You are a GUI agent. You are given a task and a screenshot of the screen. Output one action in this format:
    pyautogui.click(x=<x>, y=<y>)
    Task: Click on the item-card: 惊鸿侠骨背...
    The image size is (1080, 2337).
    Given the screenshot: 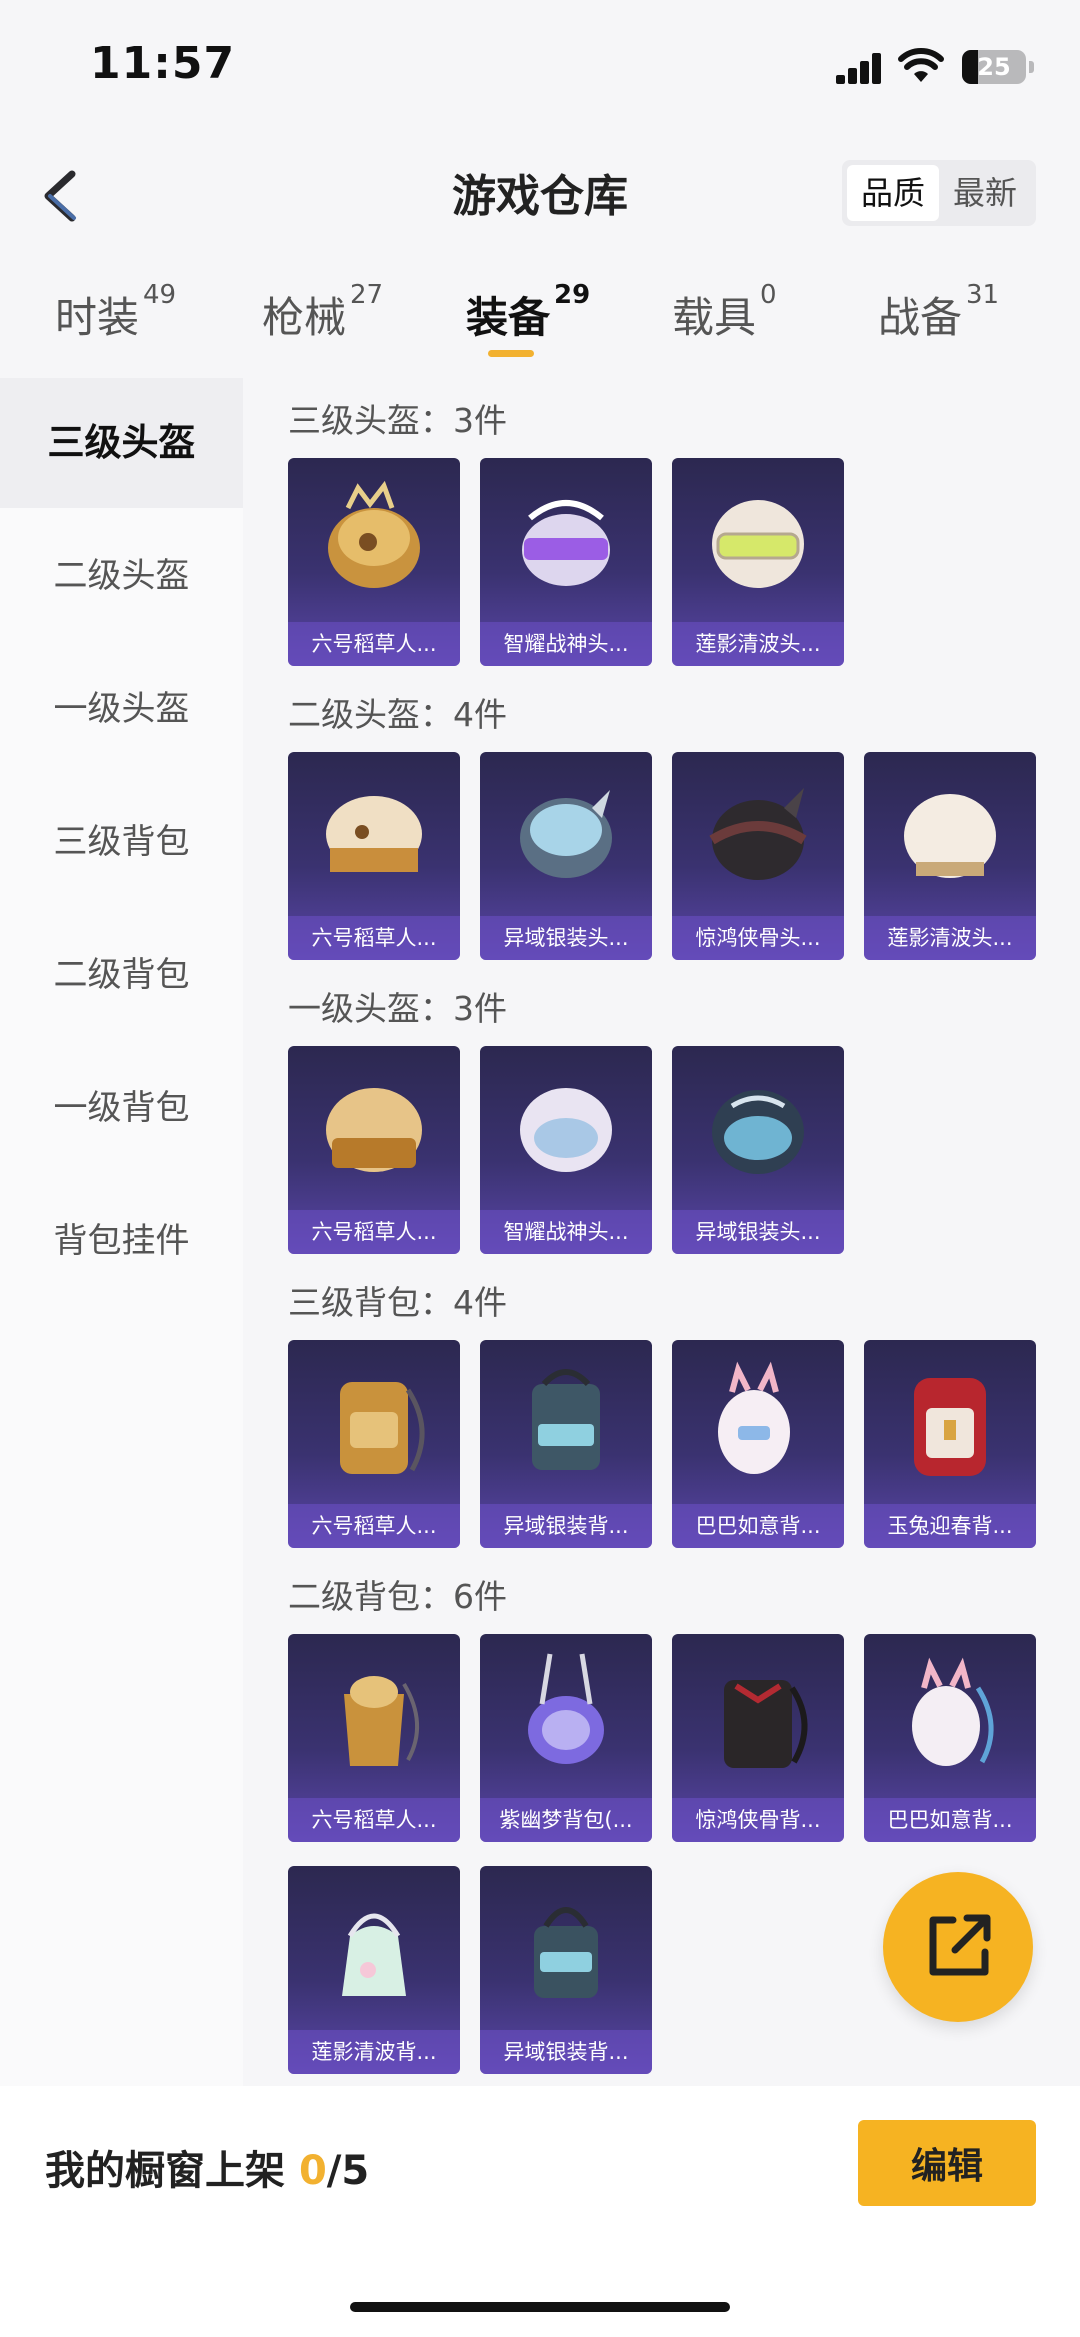 What is the action you would take?
    pyautogui.click(x=758, y=1738)
    